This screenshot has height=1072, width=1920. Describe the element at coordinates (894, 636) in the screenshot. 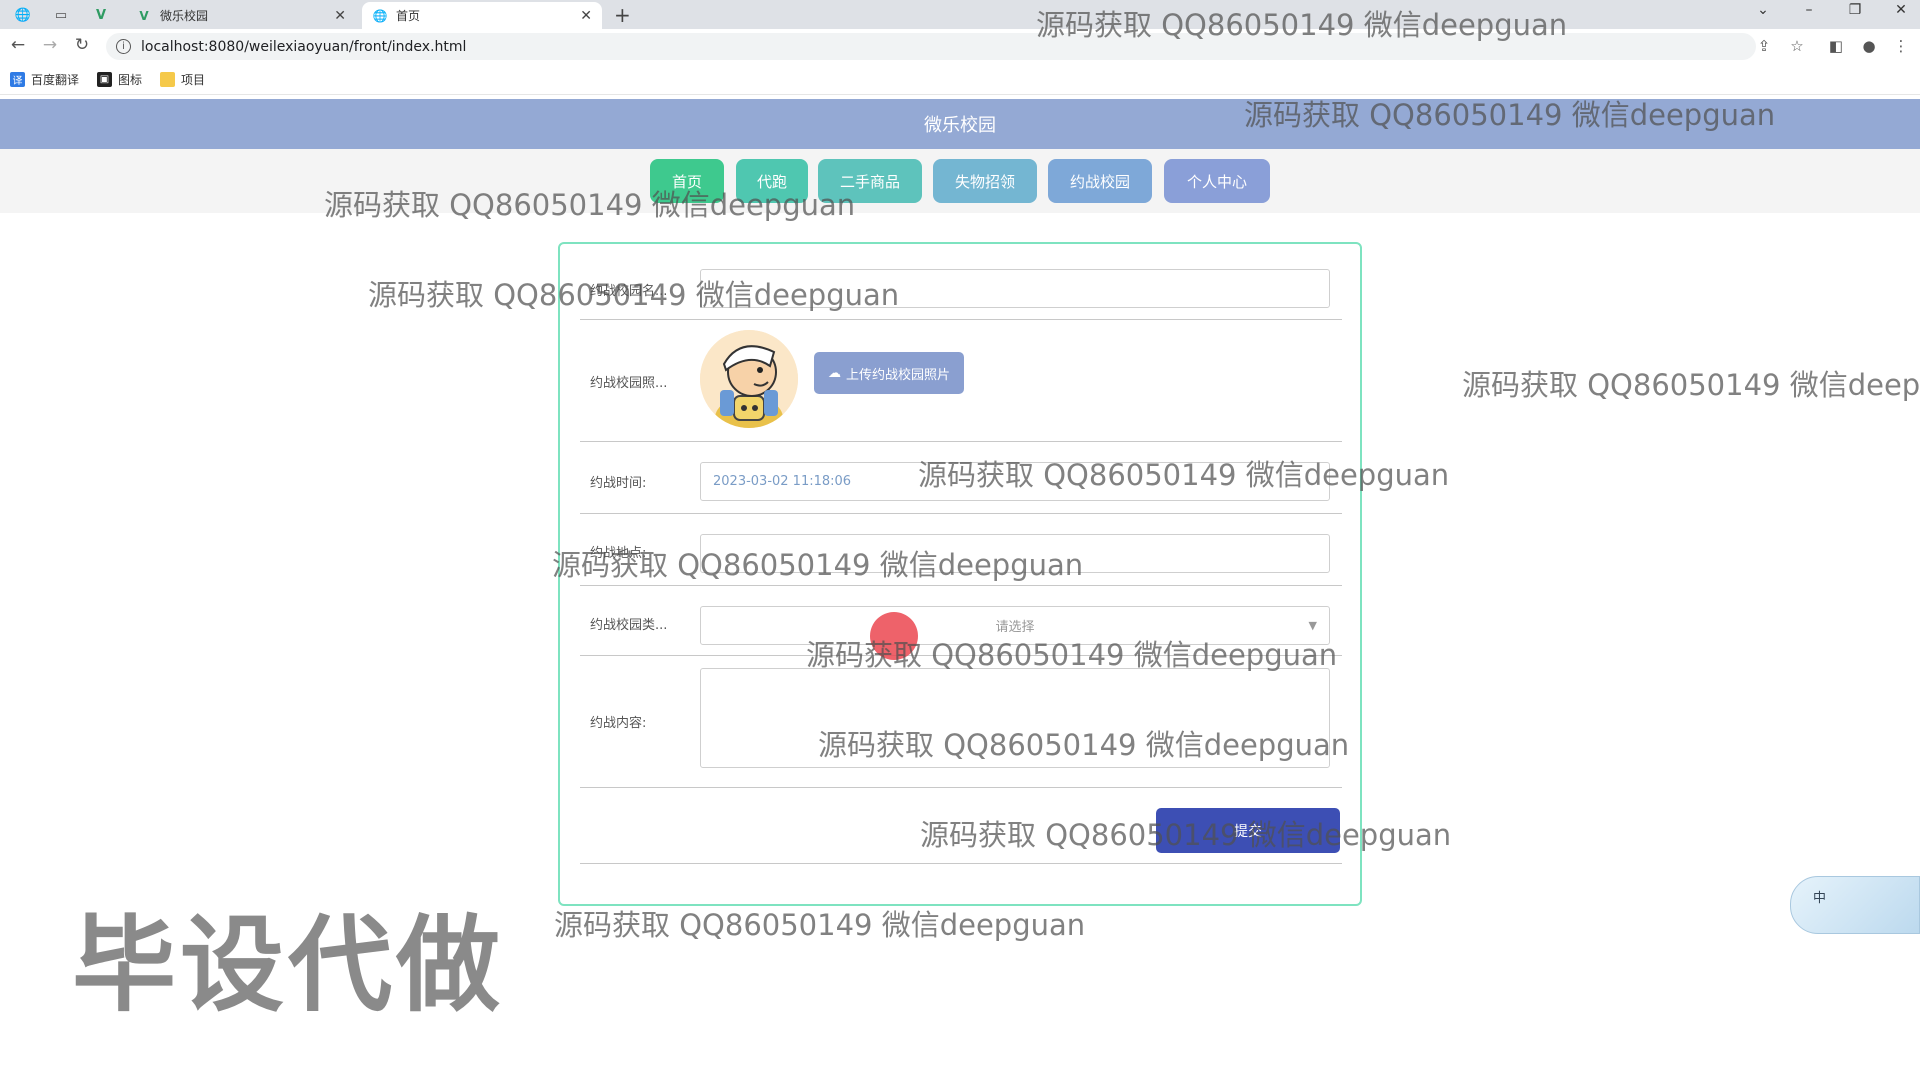

I see `click-indicator` at that location.